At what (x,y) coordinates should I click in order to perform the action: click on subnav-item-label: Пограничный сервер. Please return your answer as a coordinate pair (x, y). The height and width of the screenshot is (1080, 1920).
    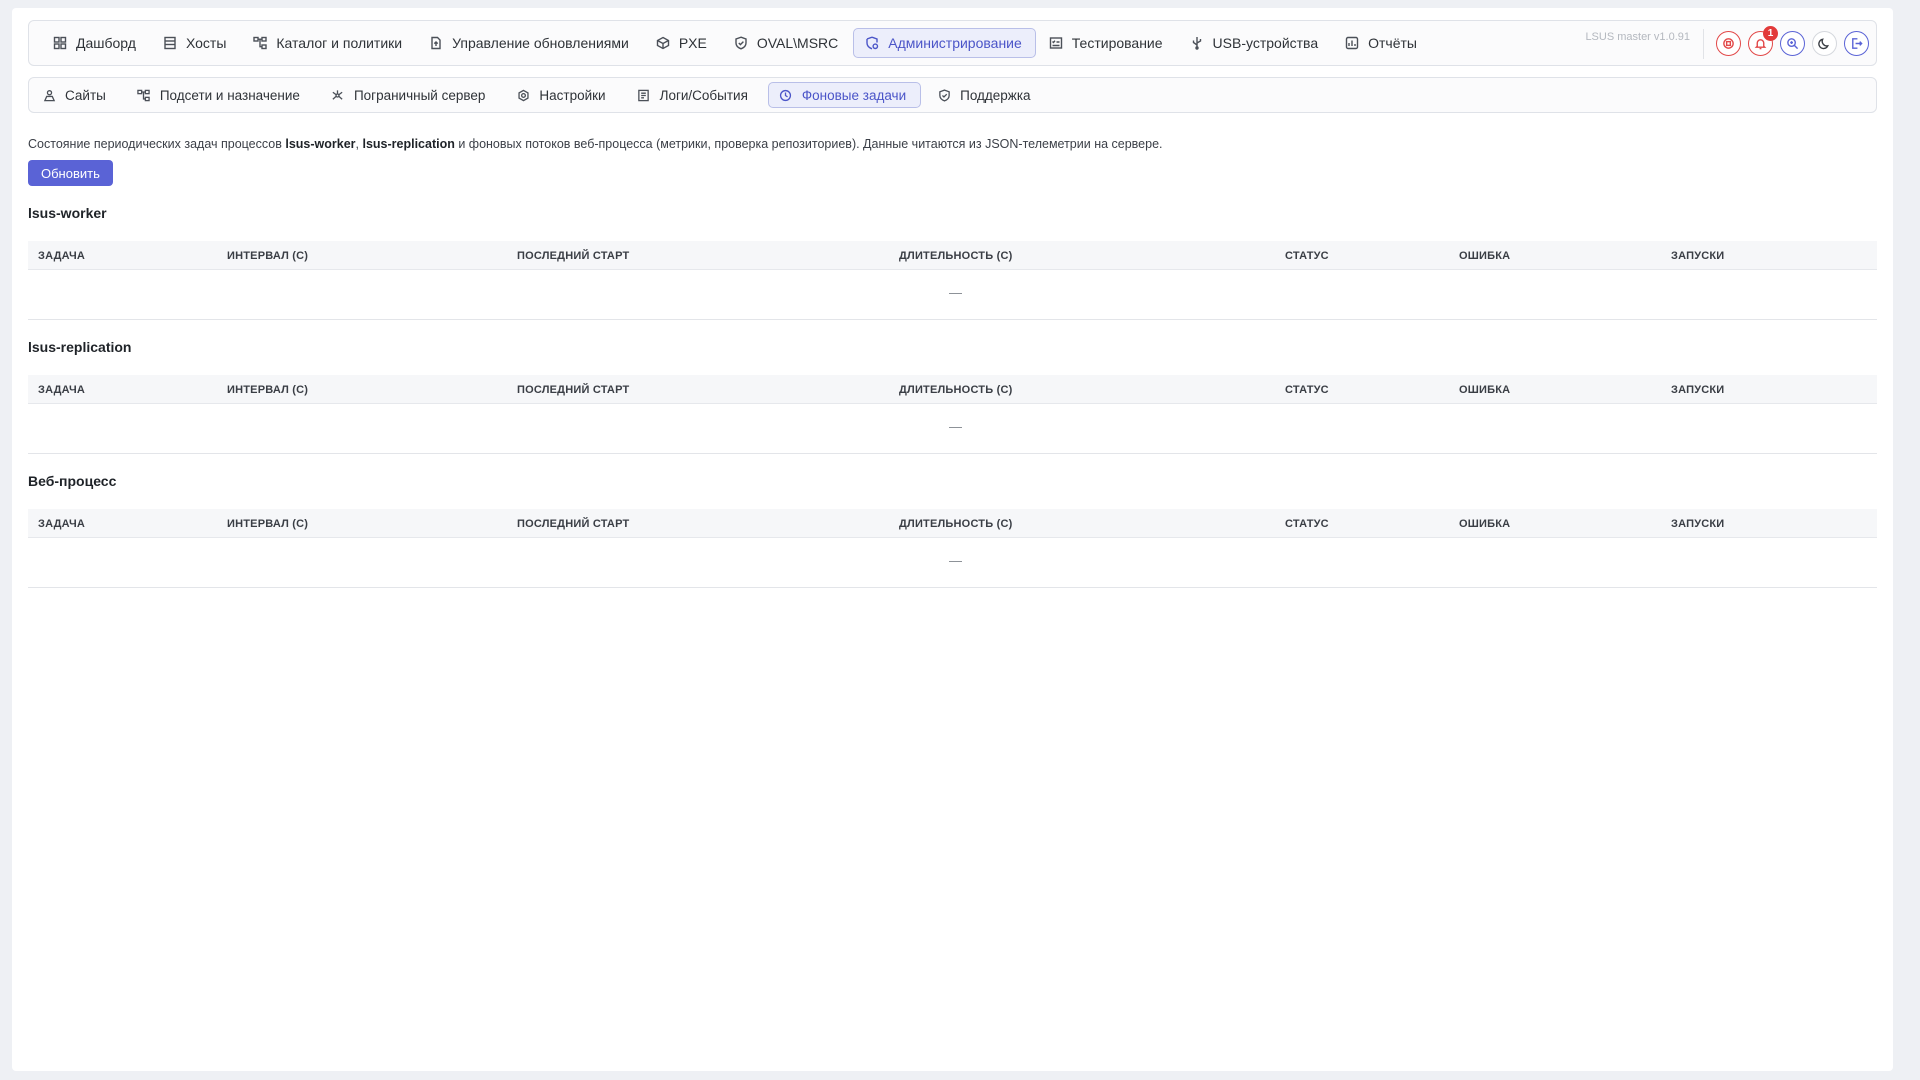
    Looking at the image, I should click on (419, 95).